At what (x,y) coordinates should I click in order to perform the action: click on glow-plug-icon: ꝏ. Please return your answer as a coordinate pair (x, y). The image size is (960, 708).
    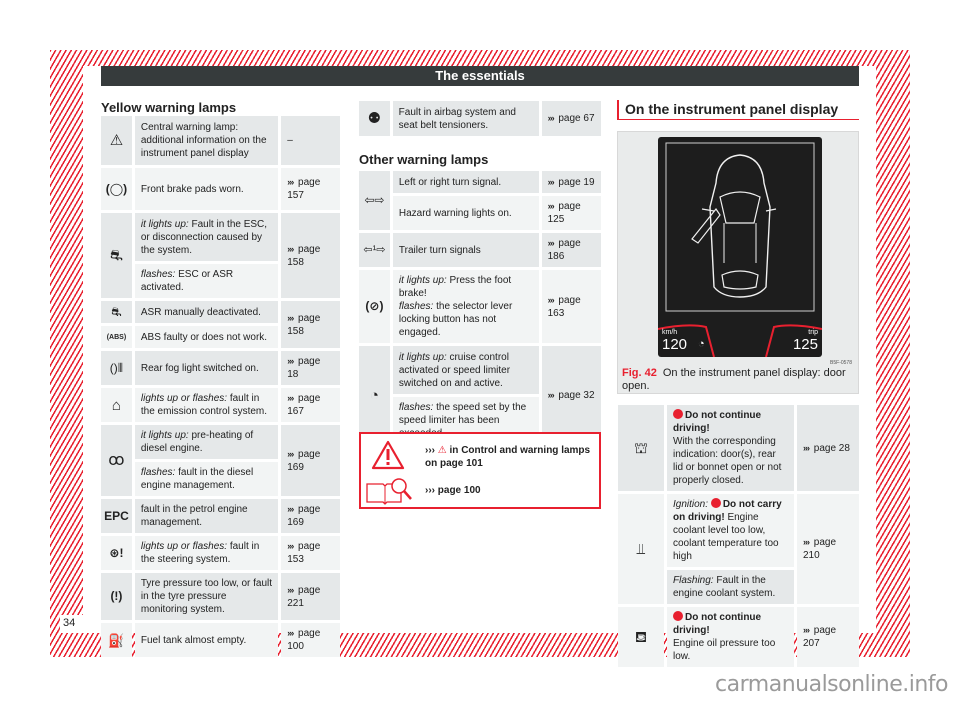
    Looking at the image, I should click on (116, 460).